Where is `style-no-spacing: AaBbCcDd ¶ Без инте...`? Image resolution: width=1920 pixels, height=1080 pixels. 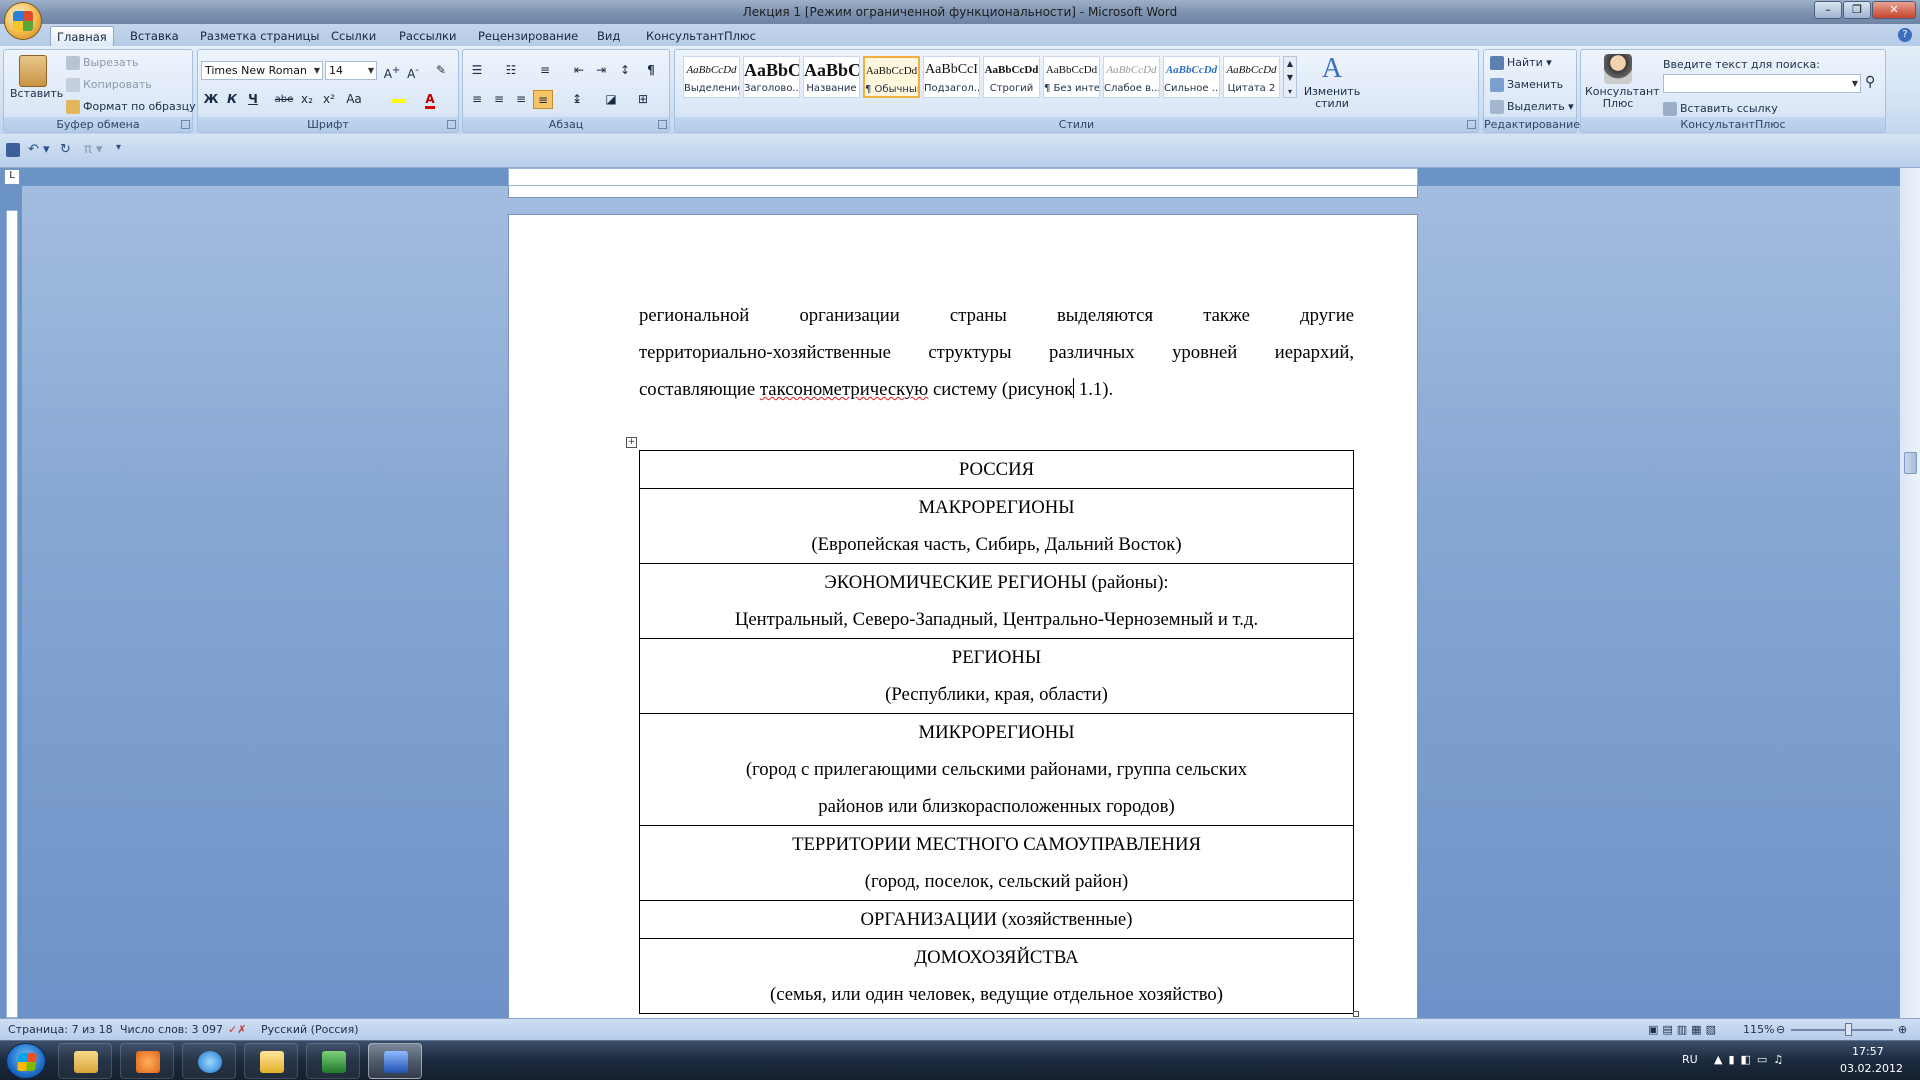
style-no-spacing: AaBbCcDd ¶ Без инте... is located at coordinates (1071, 77).